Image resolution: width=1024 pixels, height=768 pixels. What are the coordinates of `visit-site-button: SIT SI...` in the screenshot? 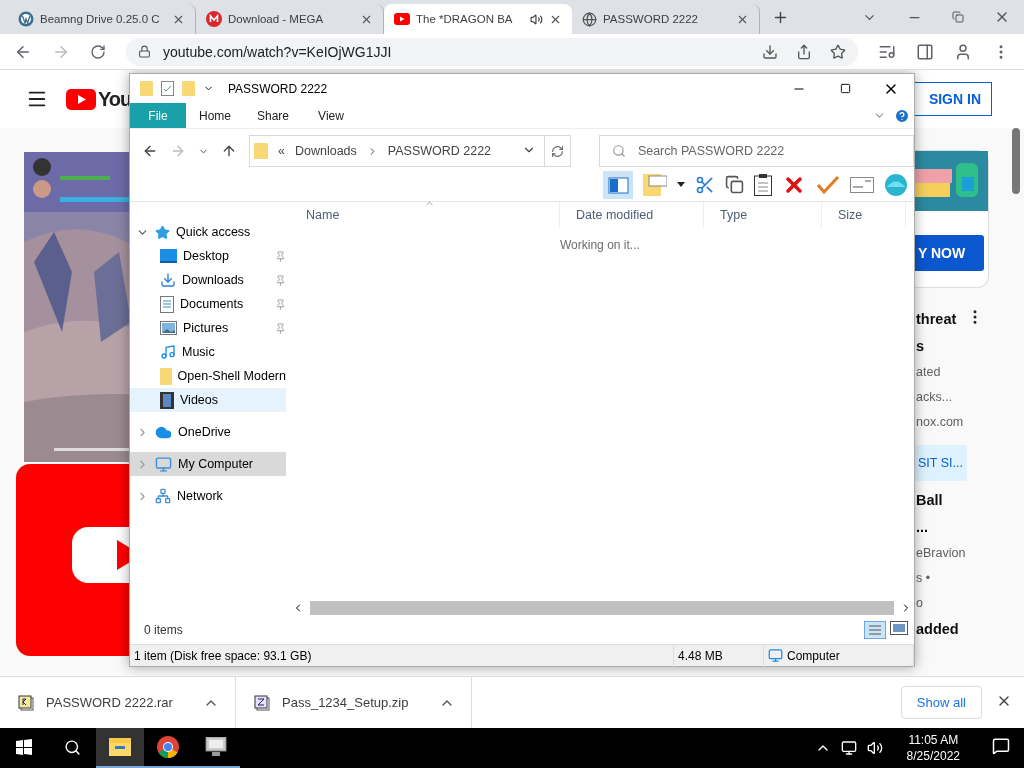 It's located at (940, 463).